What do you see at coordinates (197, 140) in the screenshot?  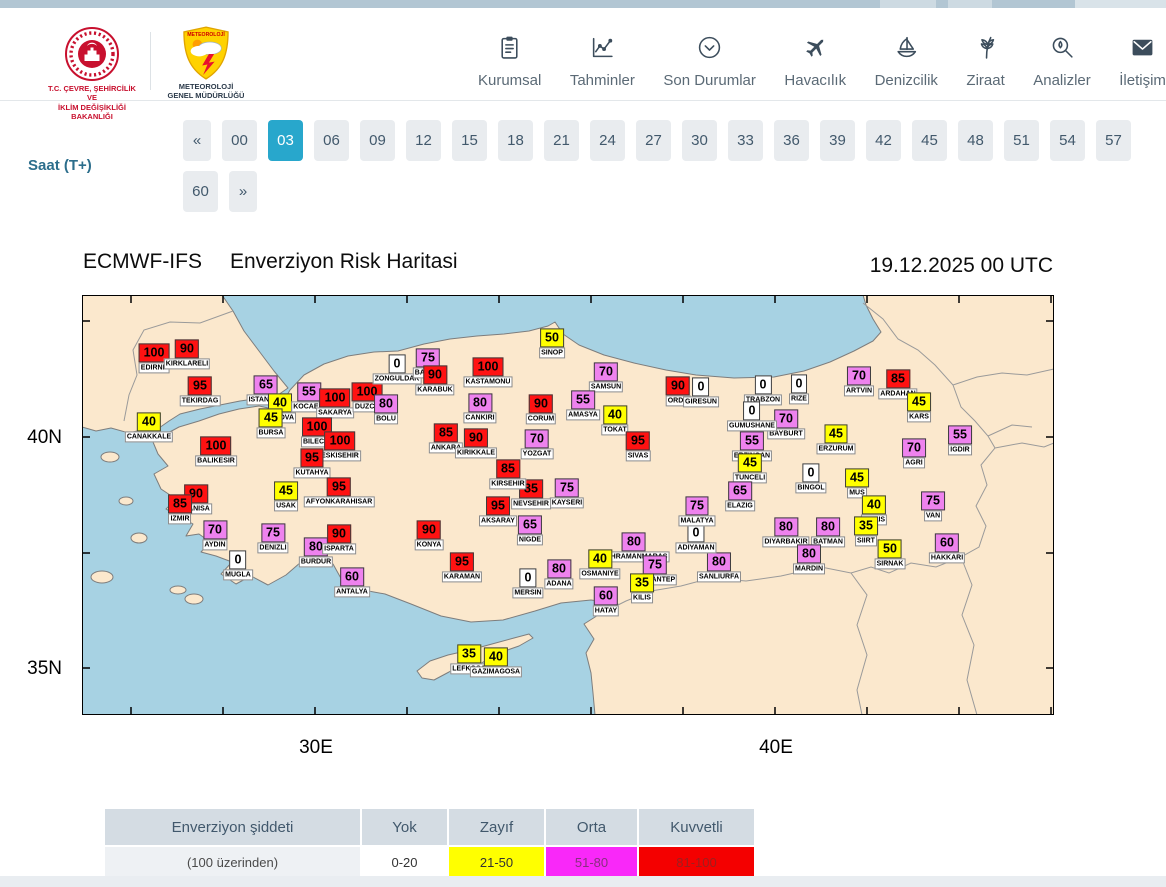 I see `hour-button-prev: «` at bounding box center [197, 140].